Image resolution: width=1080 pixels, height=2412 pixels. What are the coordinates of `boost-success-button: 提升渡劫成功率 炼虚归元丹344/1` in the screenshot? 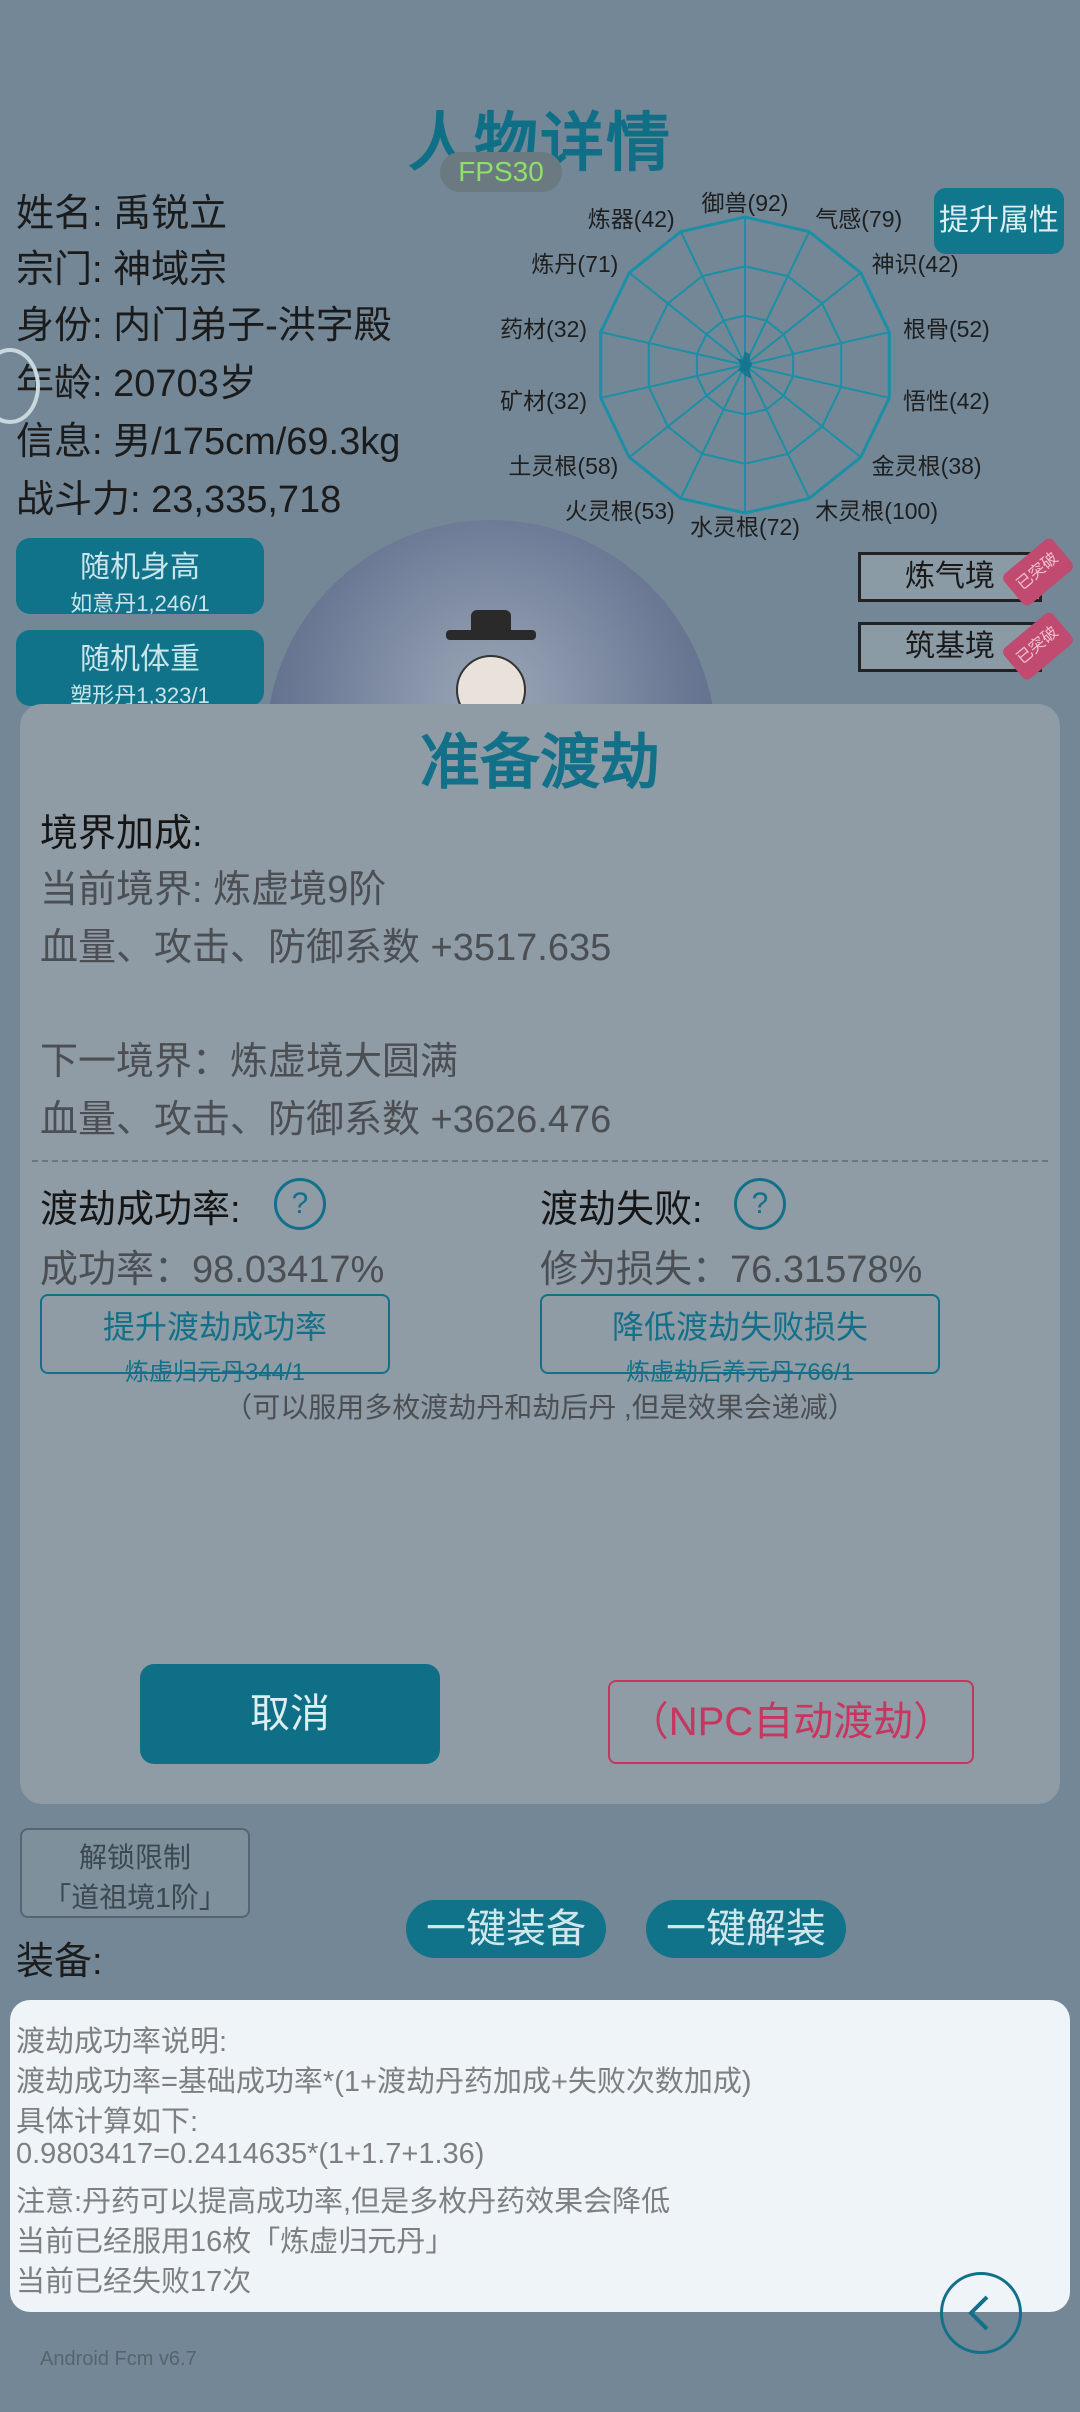 It's located at (215, 1340).